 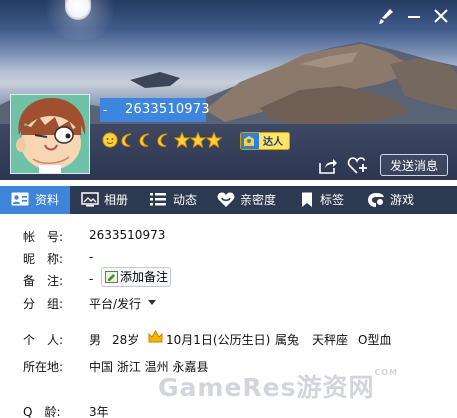 I want to click on group-value: 平台/发行, so click(x=115, y=303).